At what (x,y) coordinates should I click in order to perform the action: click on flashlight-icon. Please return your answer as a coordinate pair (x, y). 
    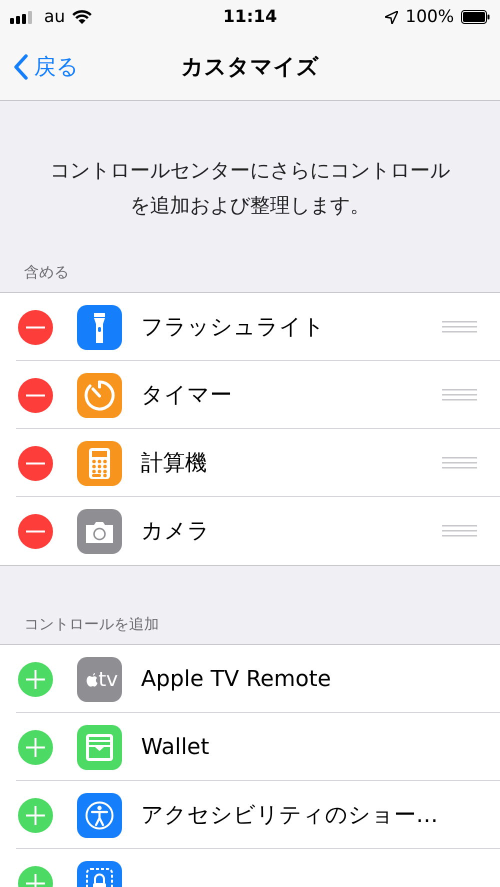
    Looking at the image, I should click on (99, 327).